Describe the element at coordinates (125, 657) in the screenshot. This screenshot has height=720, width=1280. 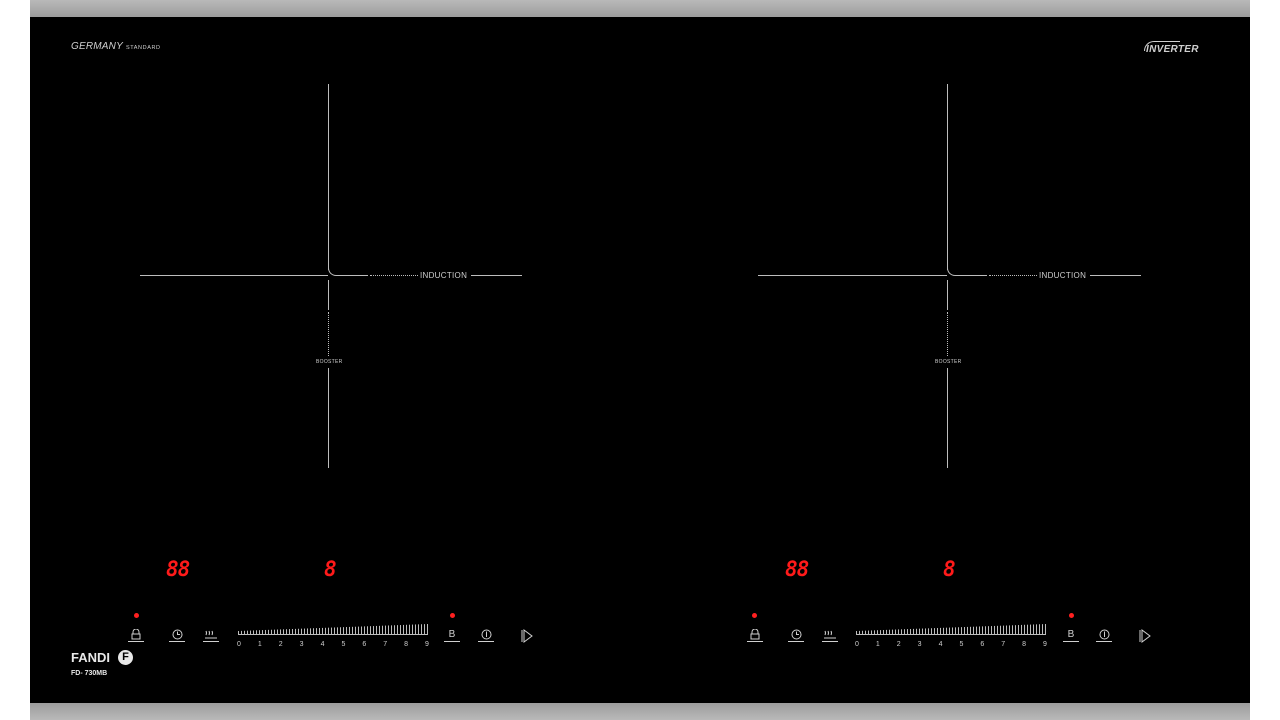
I see `brand-logo: F` at that location.